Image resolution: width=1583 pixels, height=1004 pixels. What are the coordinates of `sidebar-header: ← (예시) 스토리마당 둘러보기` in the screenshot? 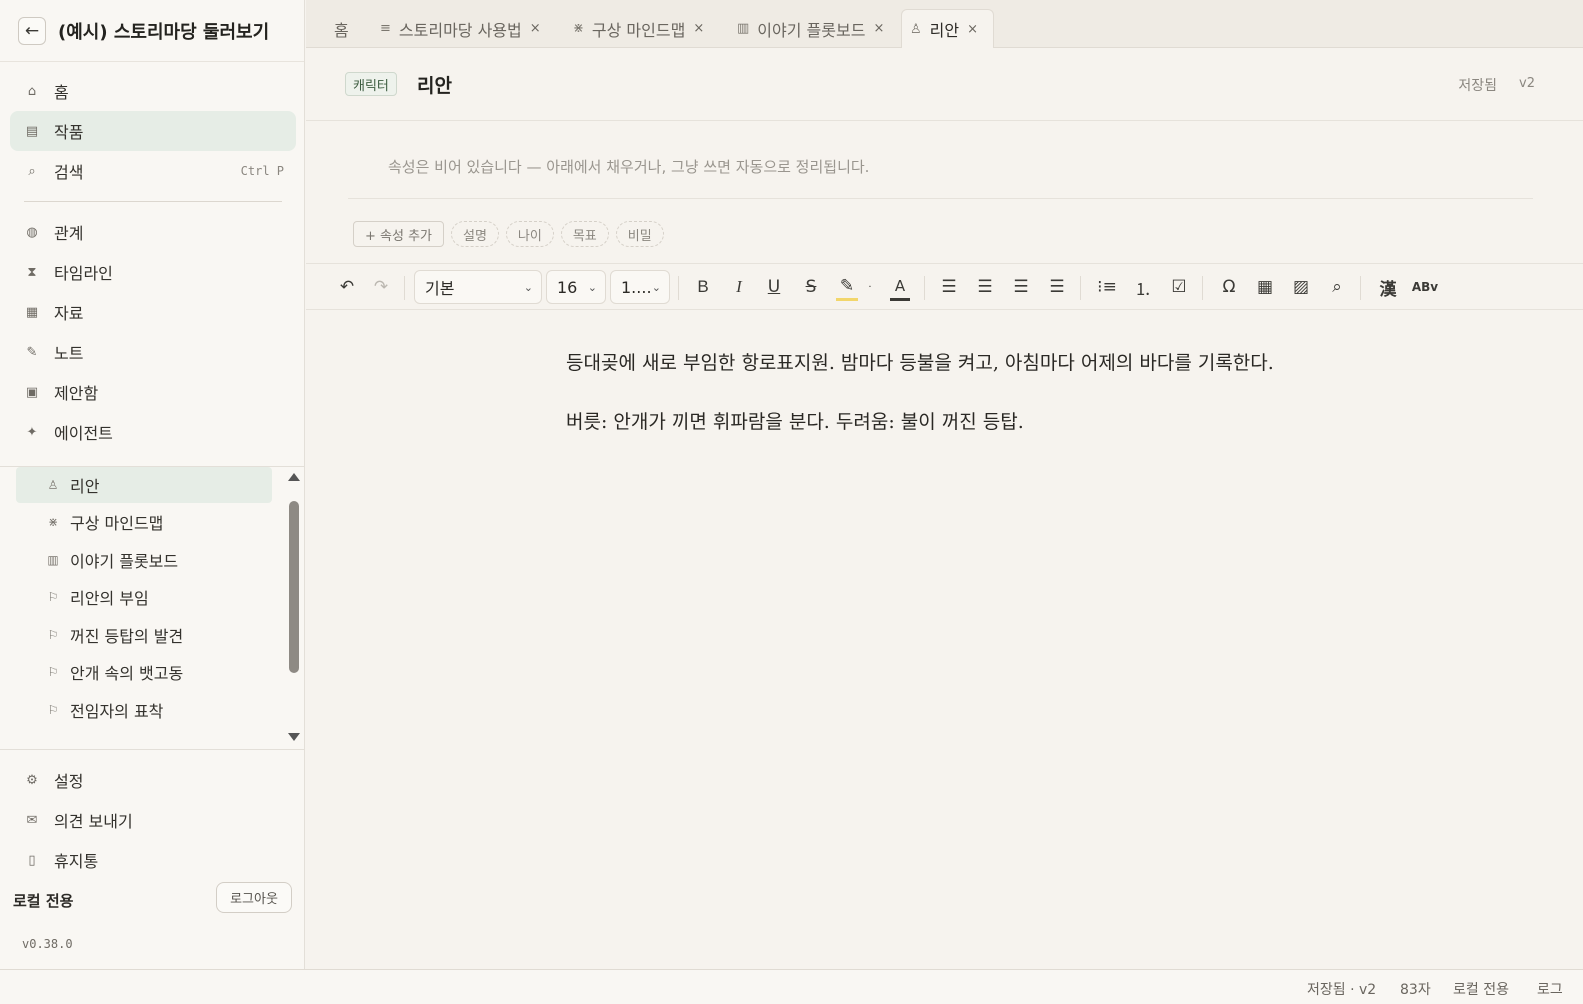 It's located at (152, 31).